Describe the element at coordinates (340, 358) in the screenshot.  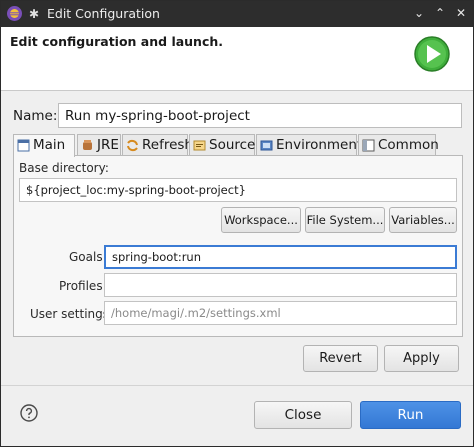
I see `revert-button: Revert` at that location.